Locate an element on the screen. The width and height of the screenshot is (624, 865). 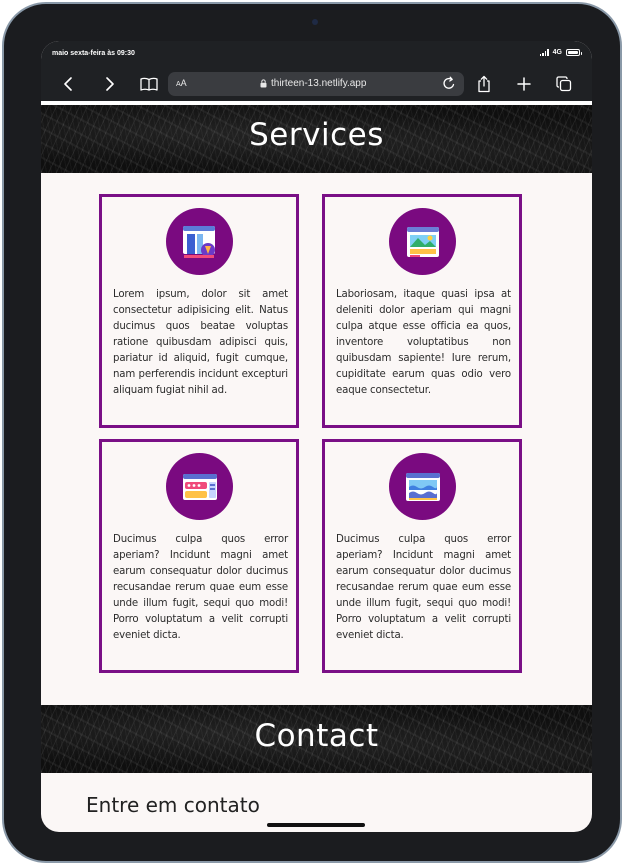
url-display: thirteen-13.netlify.app is located at coordinates (313, 83).